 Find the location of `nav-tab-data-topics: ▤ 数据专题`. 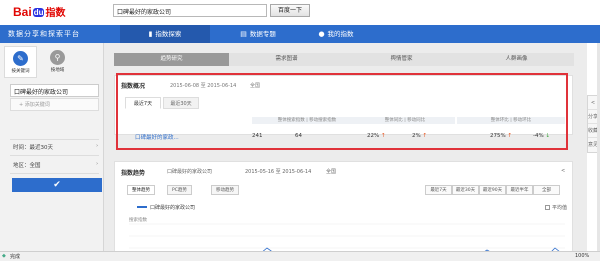

nav-tab-data-topics: ▤ 数据专题 is located at coordinates (258, 34).